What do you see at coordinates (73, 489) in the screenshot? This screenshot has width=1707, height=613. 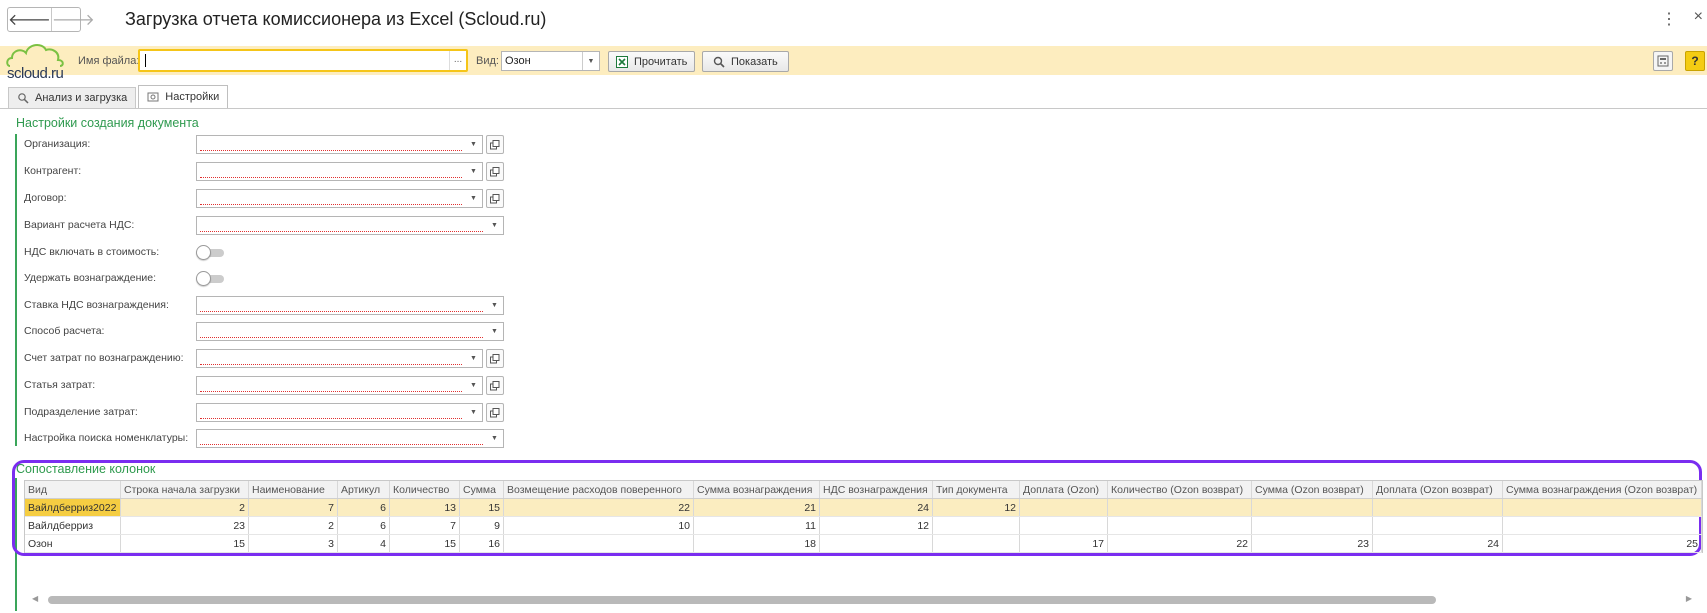 I see `column-header: Вид` at bounding box center [73, 489].